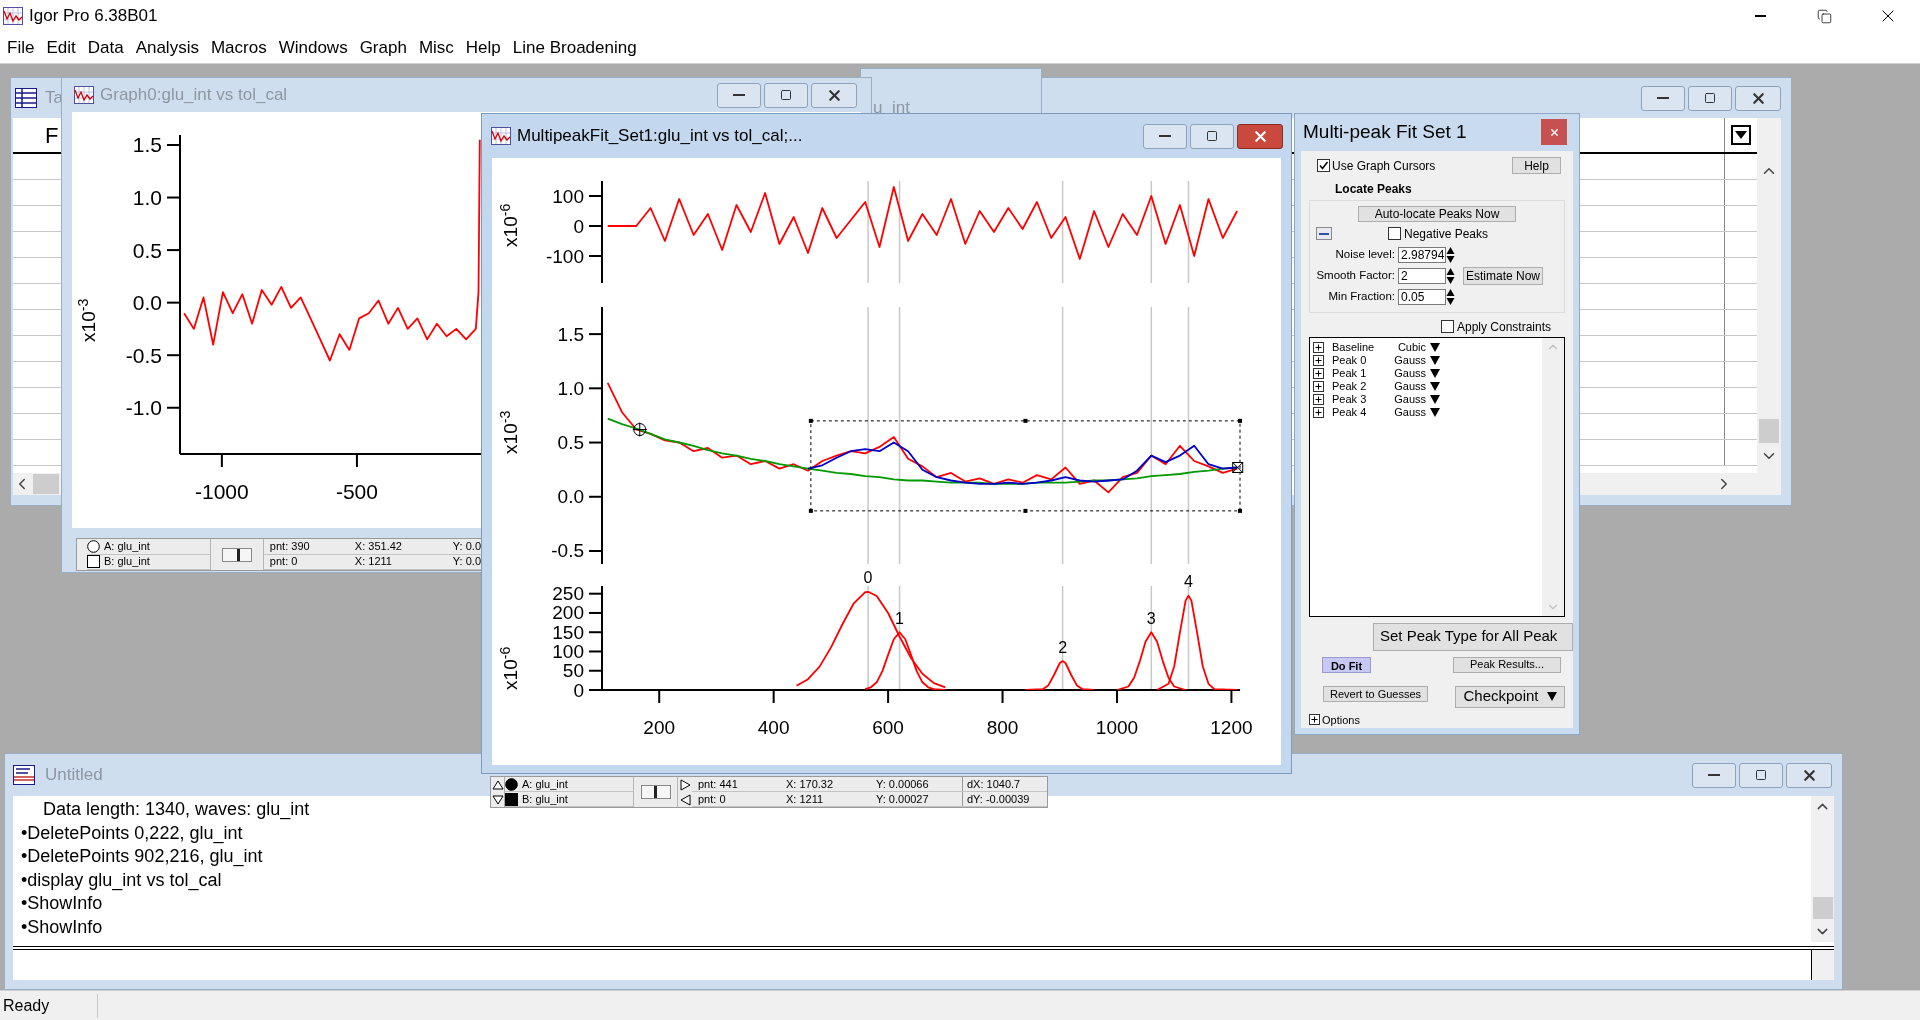 The height and width of the screenshot is (1020, 1920). What do you see at coordinates (1004, 799) in the screenshot?
I see `cursor-delta: dY: -0.00039` at bounding box center [1004, 799].